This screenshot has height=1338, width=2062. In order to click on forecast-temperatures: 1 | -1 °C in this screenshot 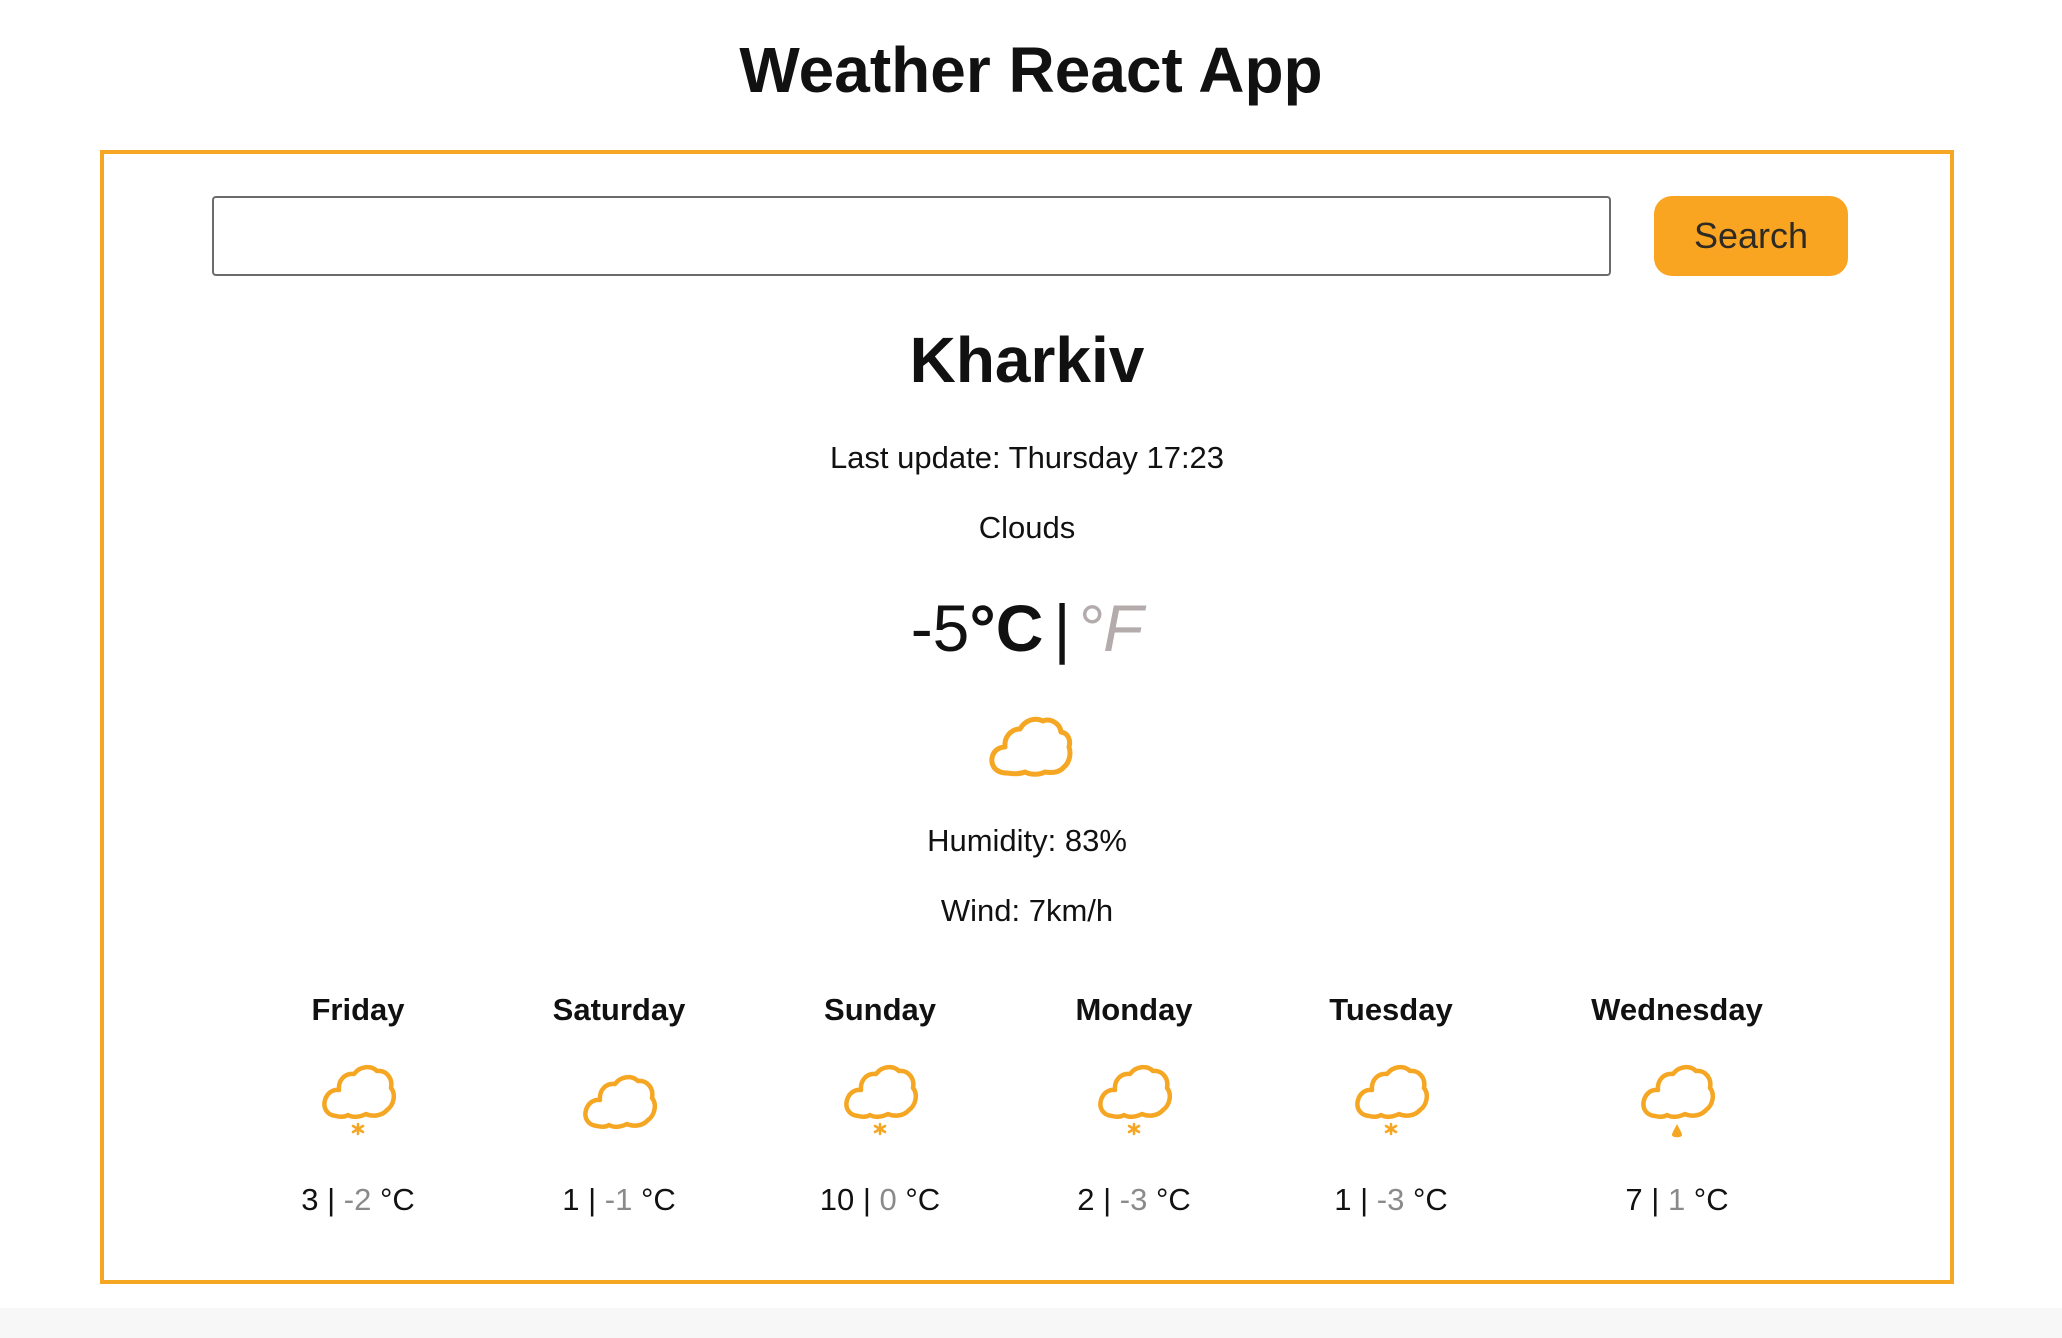, I will do `click(619, 1200)`.